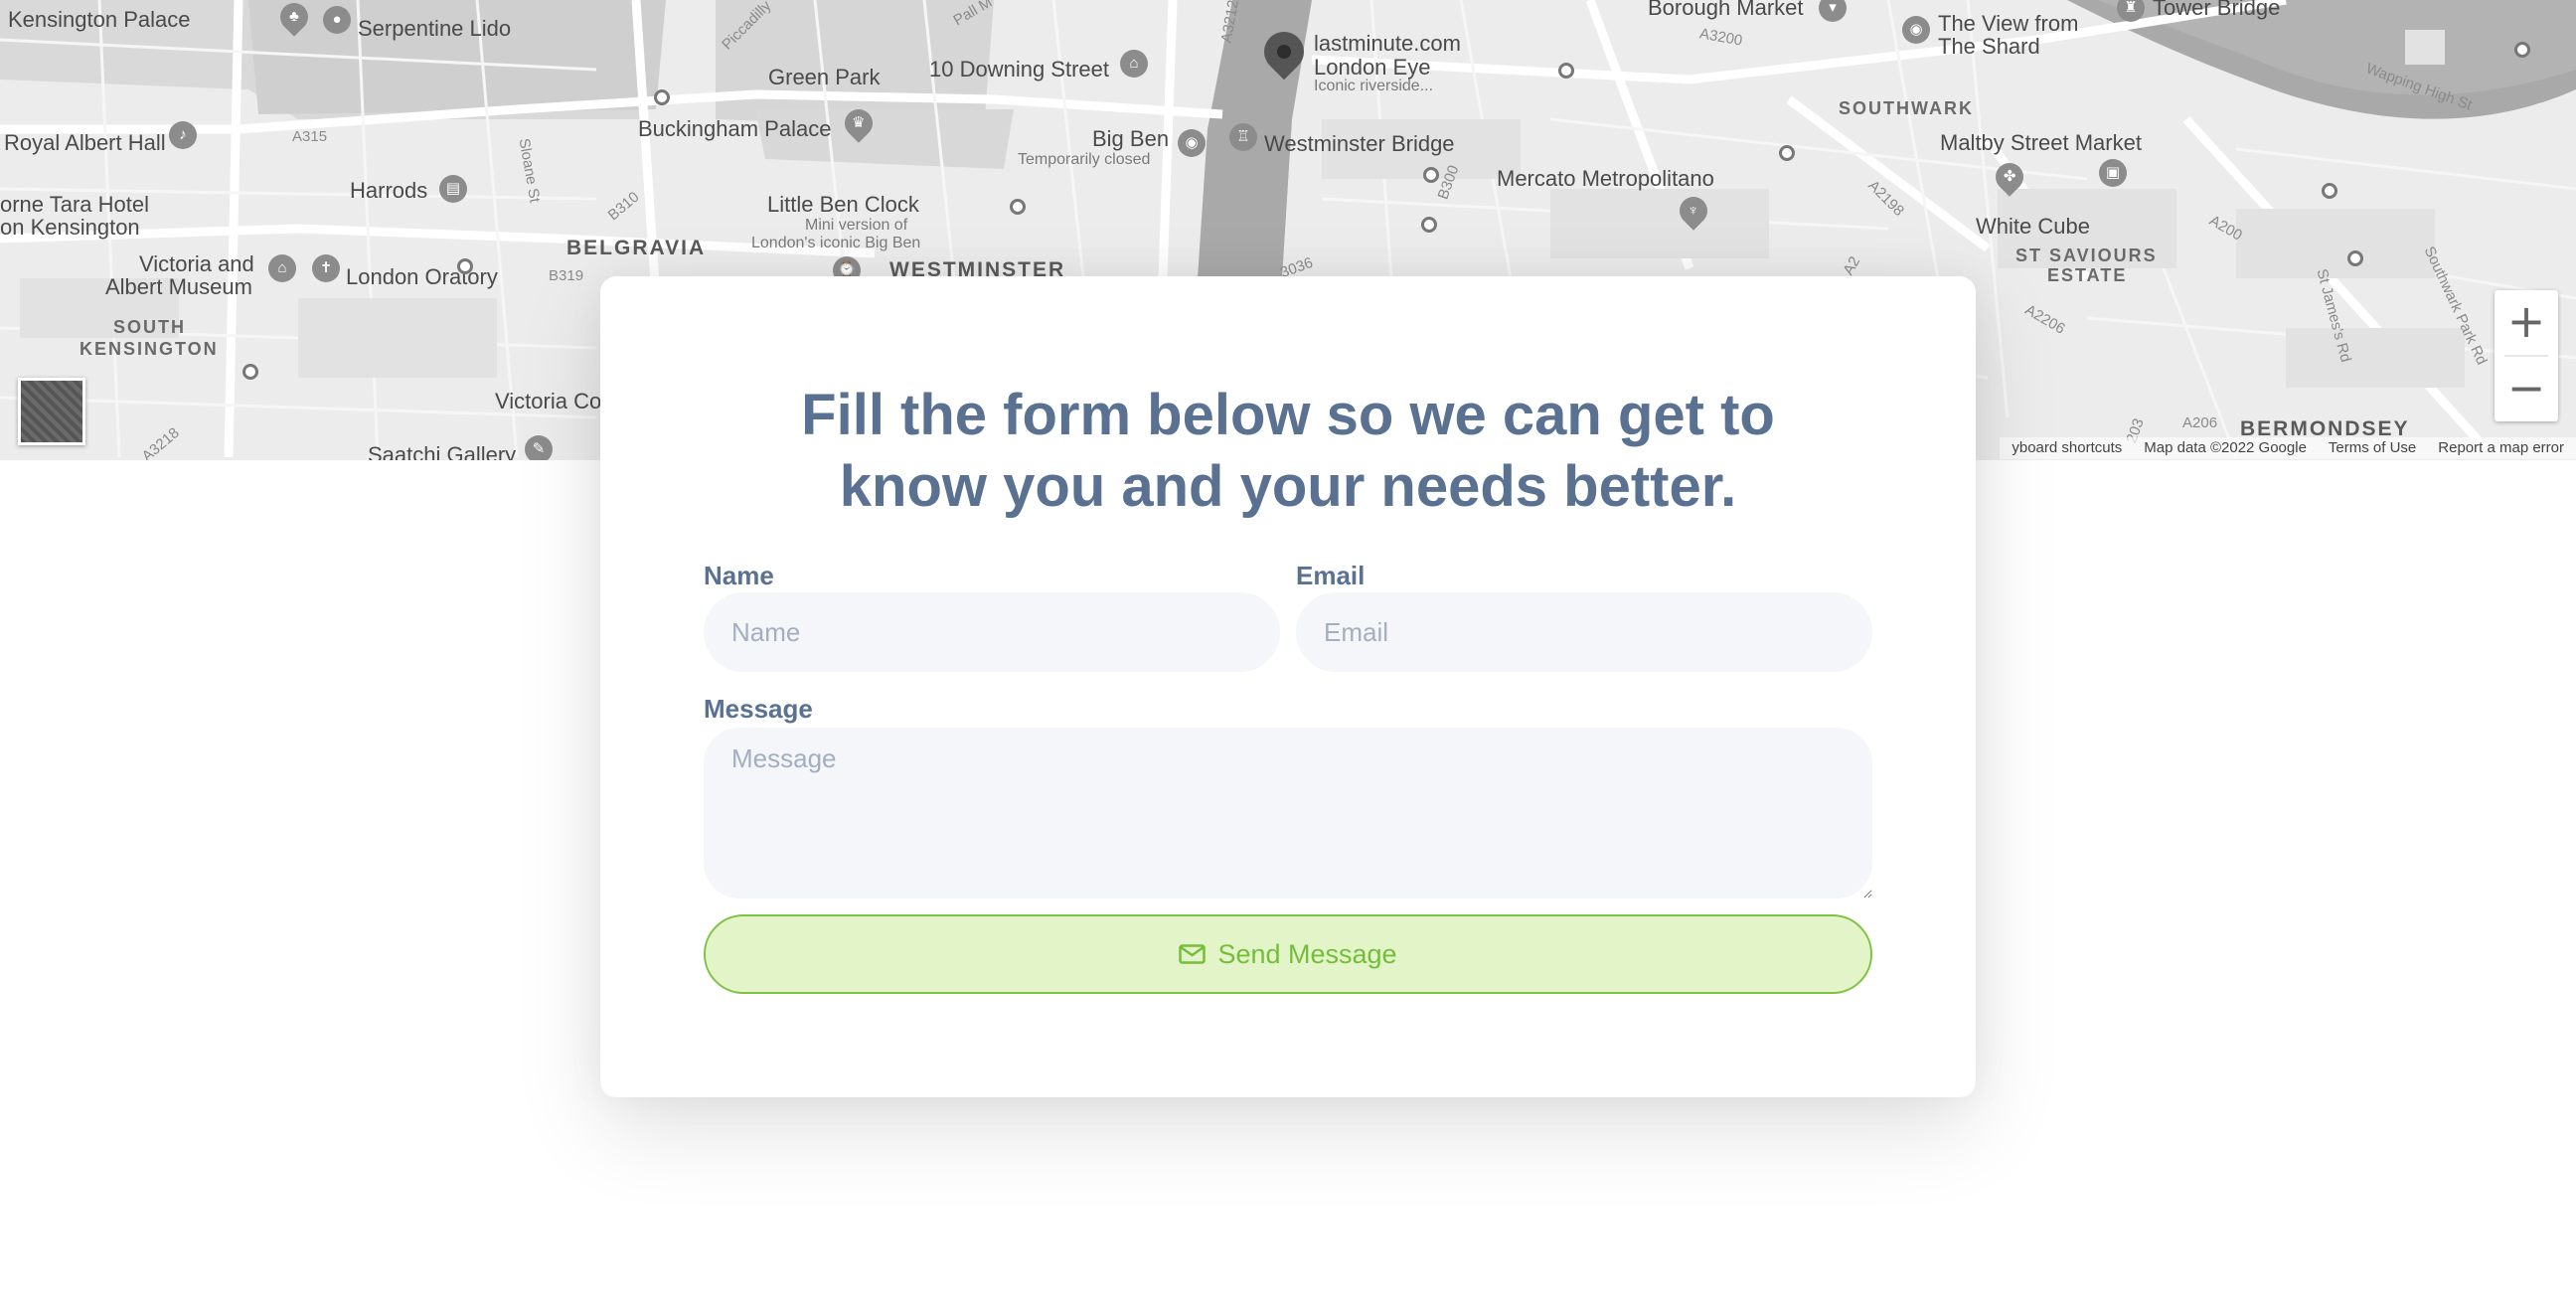 The width and height of the screenshot is (2576, 1312). Describe the element at coordinates (2372, 448) in the screenshot. I see `terms-of-use-link: Terms of Use` at that location.